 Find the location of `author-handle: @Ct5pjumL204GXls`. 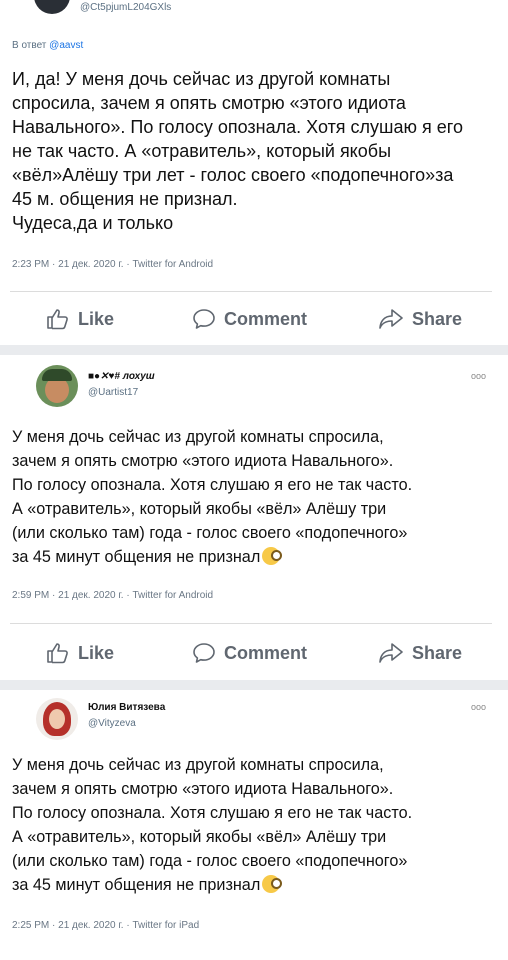

author-handle: @Ct5pjumL204GXls is located at coordinates (125, 7).